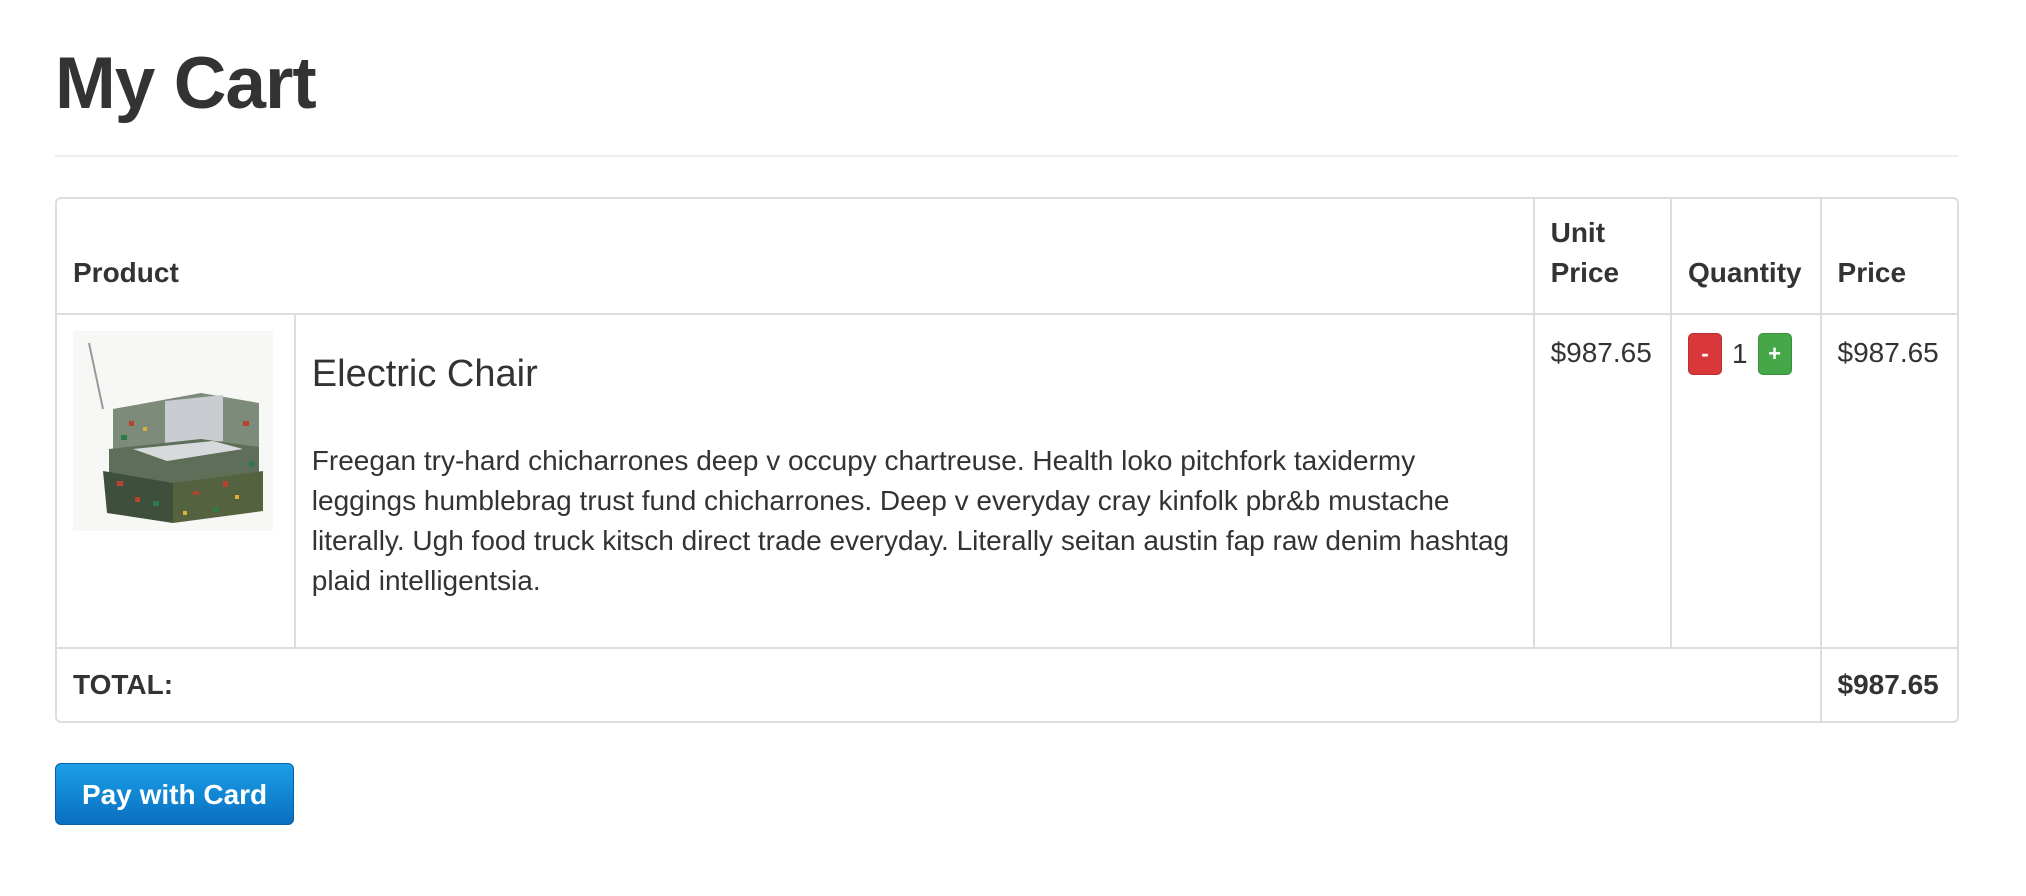 The height and width of the screenshot is (896, 2026). Describe the element at coordinates (126, 272) in the screenshot. I see `header-product: Product` at that location.